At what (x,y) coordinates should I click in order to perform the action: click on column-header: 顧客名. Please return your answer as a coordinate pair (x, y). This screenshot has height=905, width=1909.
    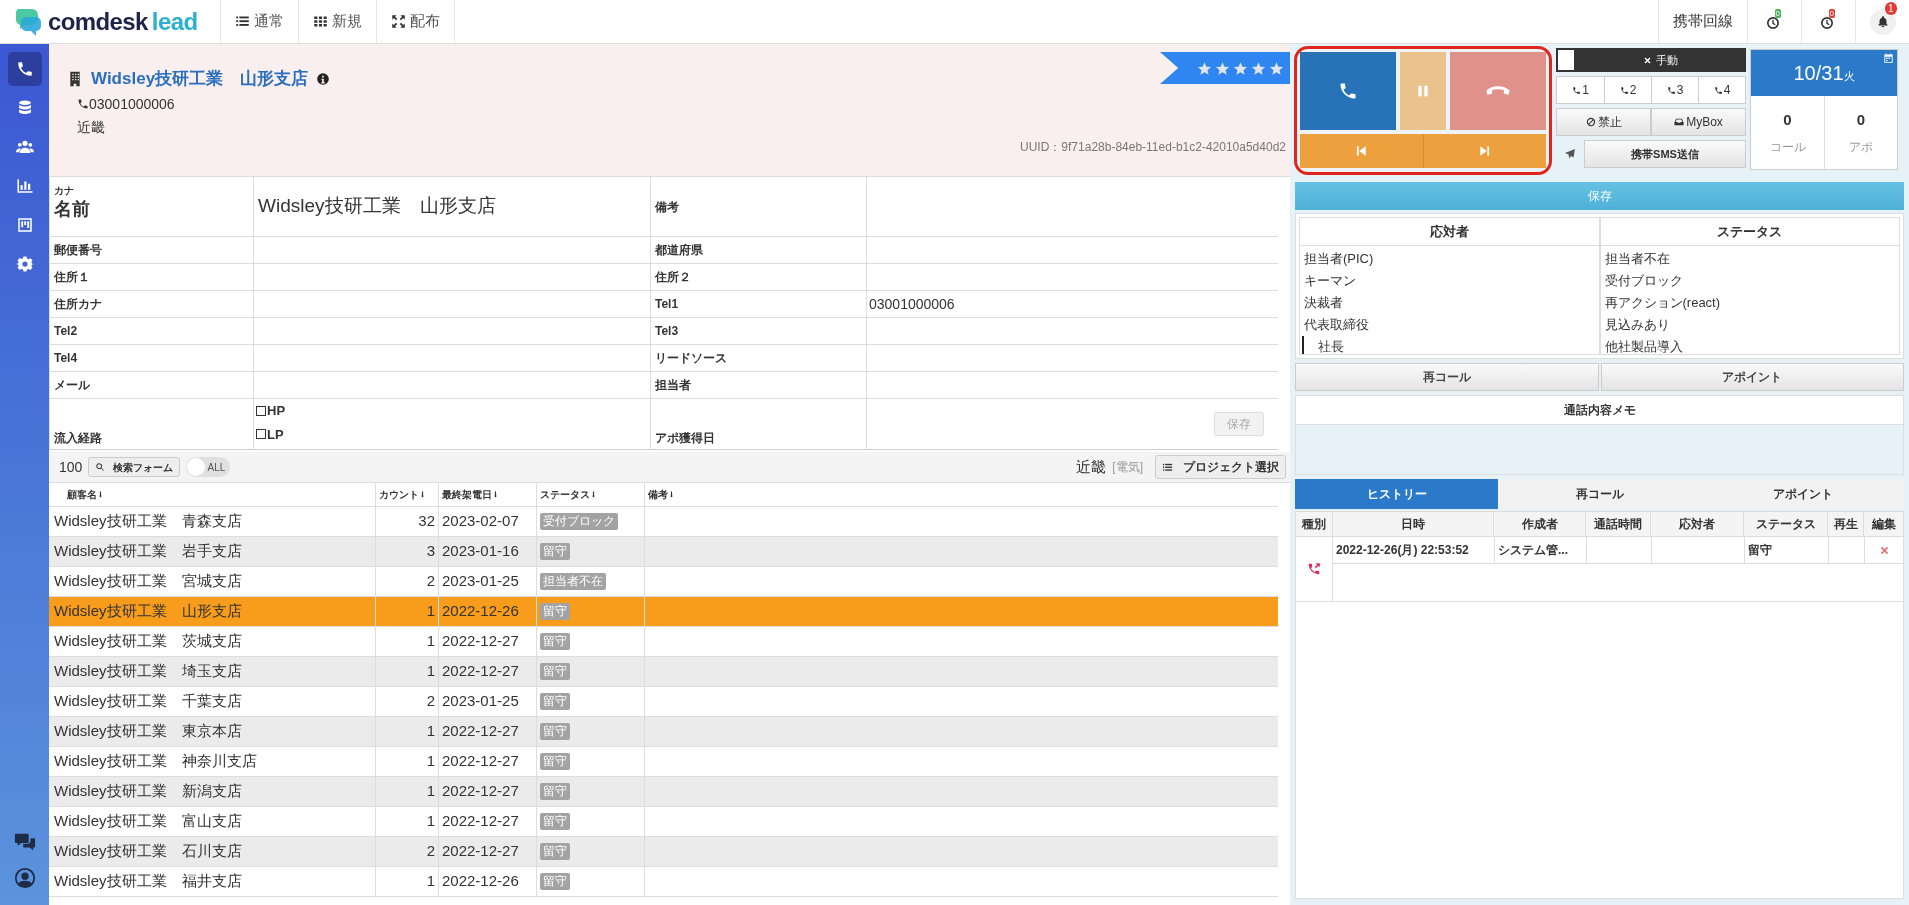
    Looking at the image, I should click on (212, 494).